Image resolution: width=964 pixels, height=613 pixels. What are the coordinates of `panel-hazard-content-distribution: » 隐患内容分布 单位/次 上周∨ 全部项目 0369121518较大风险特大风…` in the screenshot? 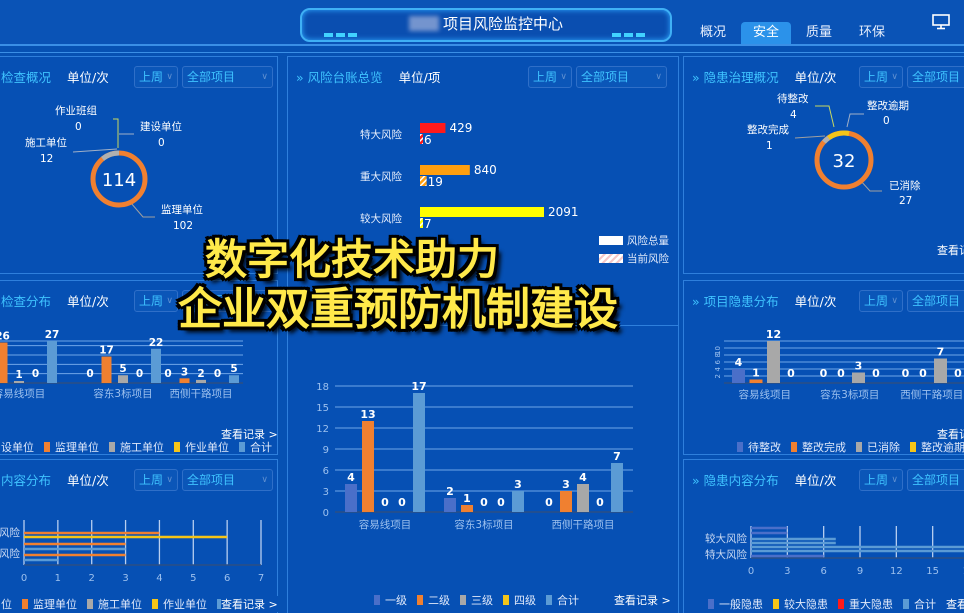 It's located at (823, 536).